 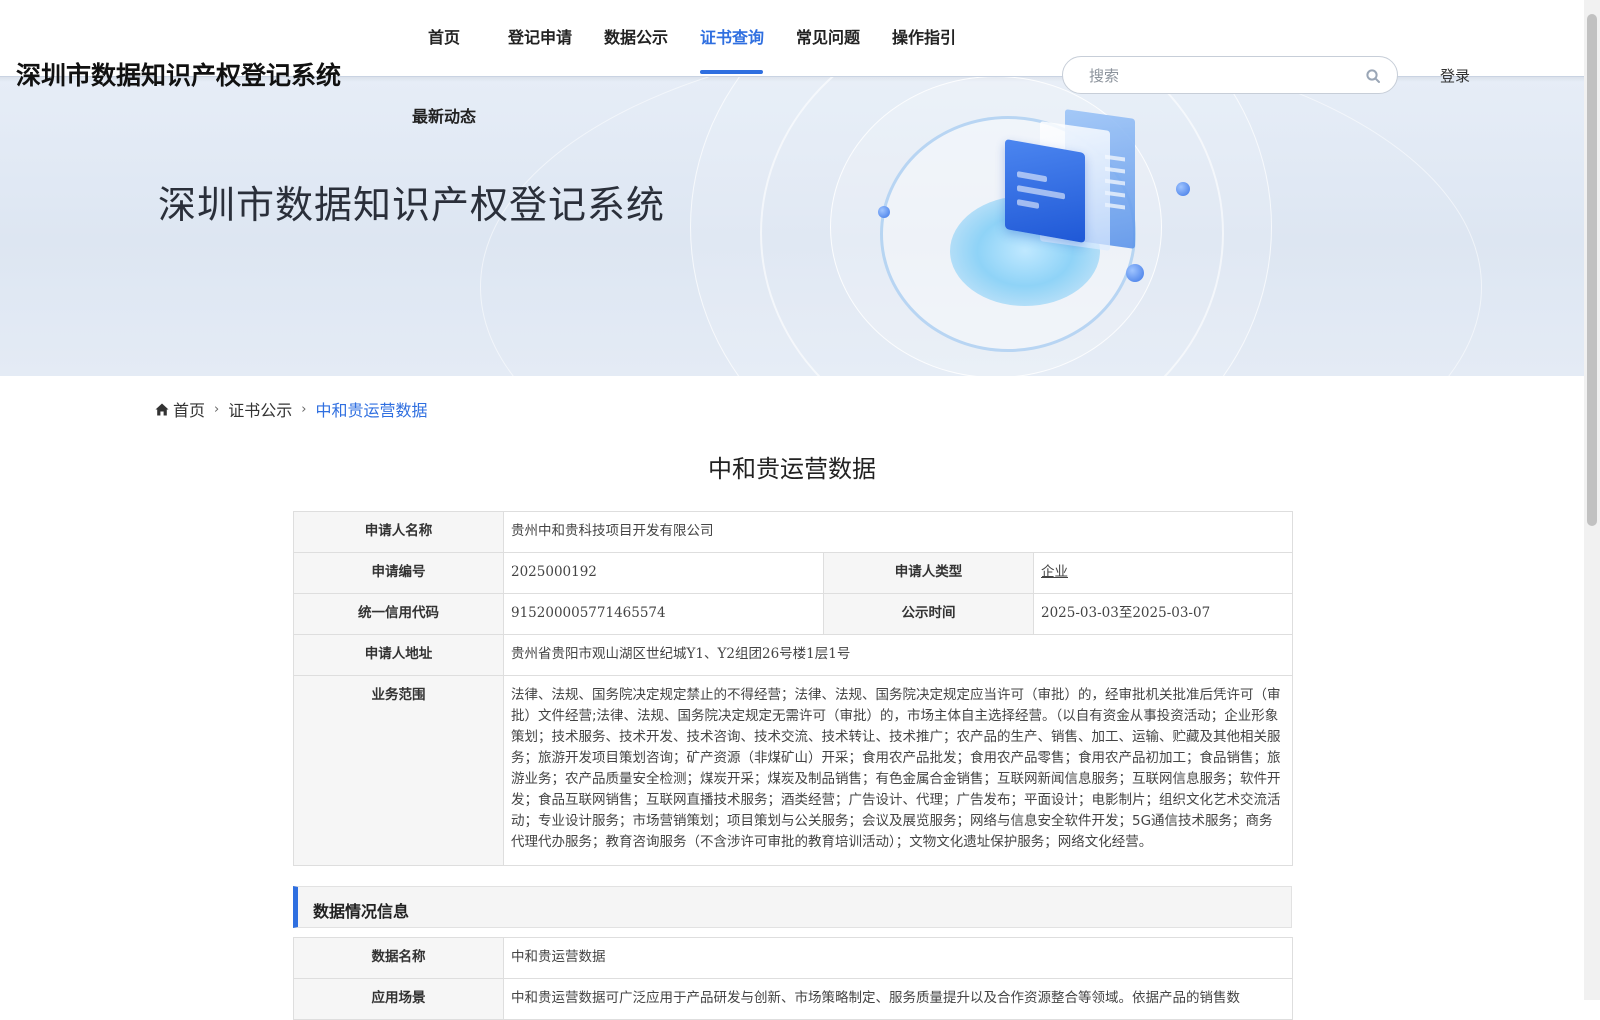 What do you see at coordinates (636, 36) in the screenshot?
I see `nav-item-data-publicity: 数据公示` at bounding box center [636, 36].